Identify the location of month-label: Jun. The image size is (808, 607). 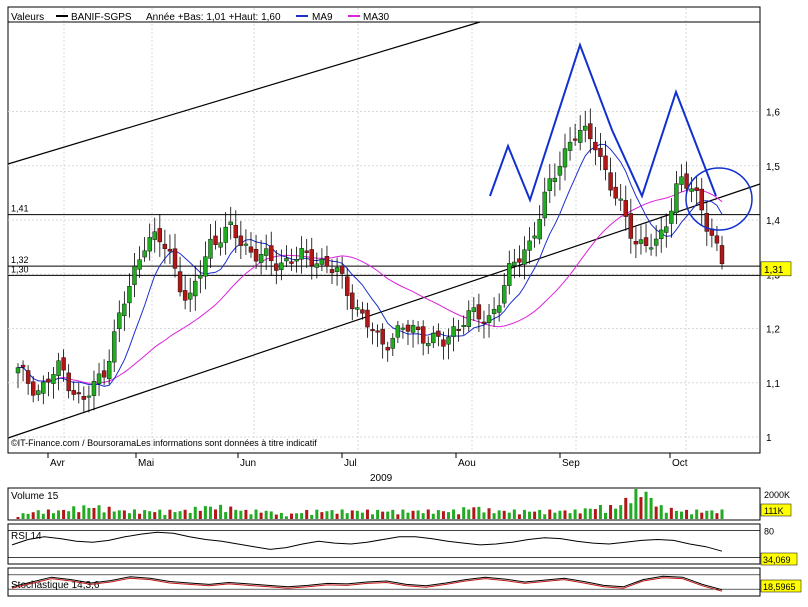
(248, 463).